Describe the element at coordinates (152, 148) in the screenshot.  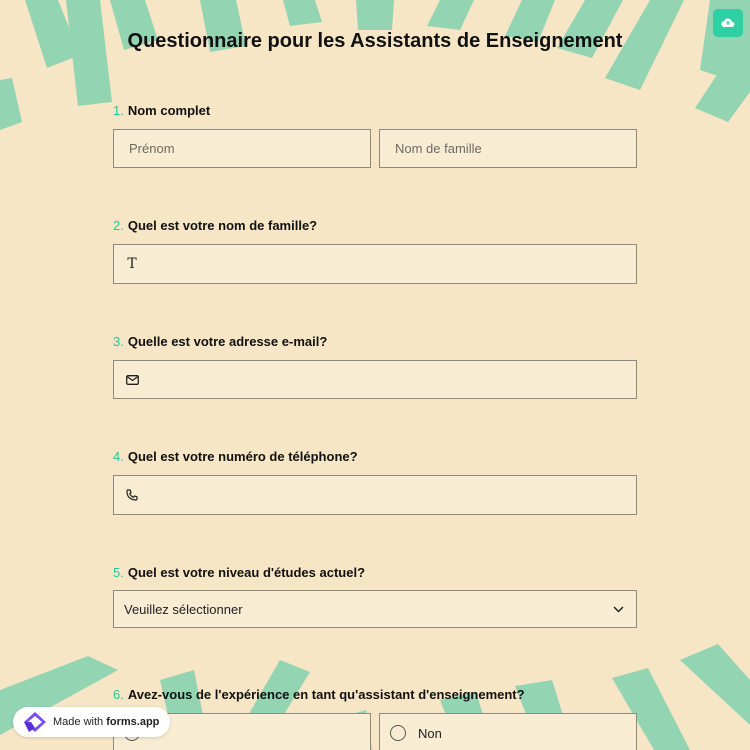
I see `first-name-placeholder: Prénom` at that location.